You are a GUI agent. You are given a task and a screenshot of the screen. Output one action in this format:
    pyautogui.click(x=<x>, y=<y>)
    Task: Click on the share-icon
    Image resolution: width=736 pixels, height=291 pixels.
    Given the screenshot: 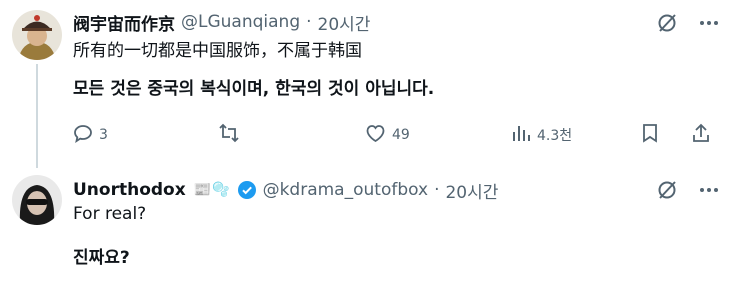 What is the action you would take?
    pyautogui.click(x=701, y=135)
    